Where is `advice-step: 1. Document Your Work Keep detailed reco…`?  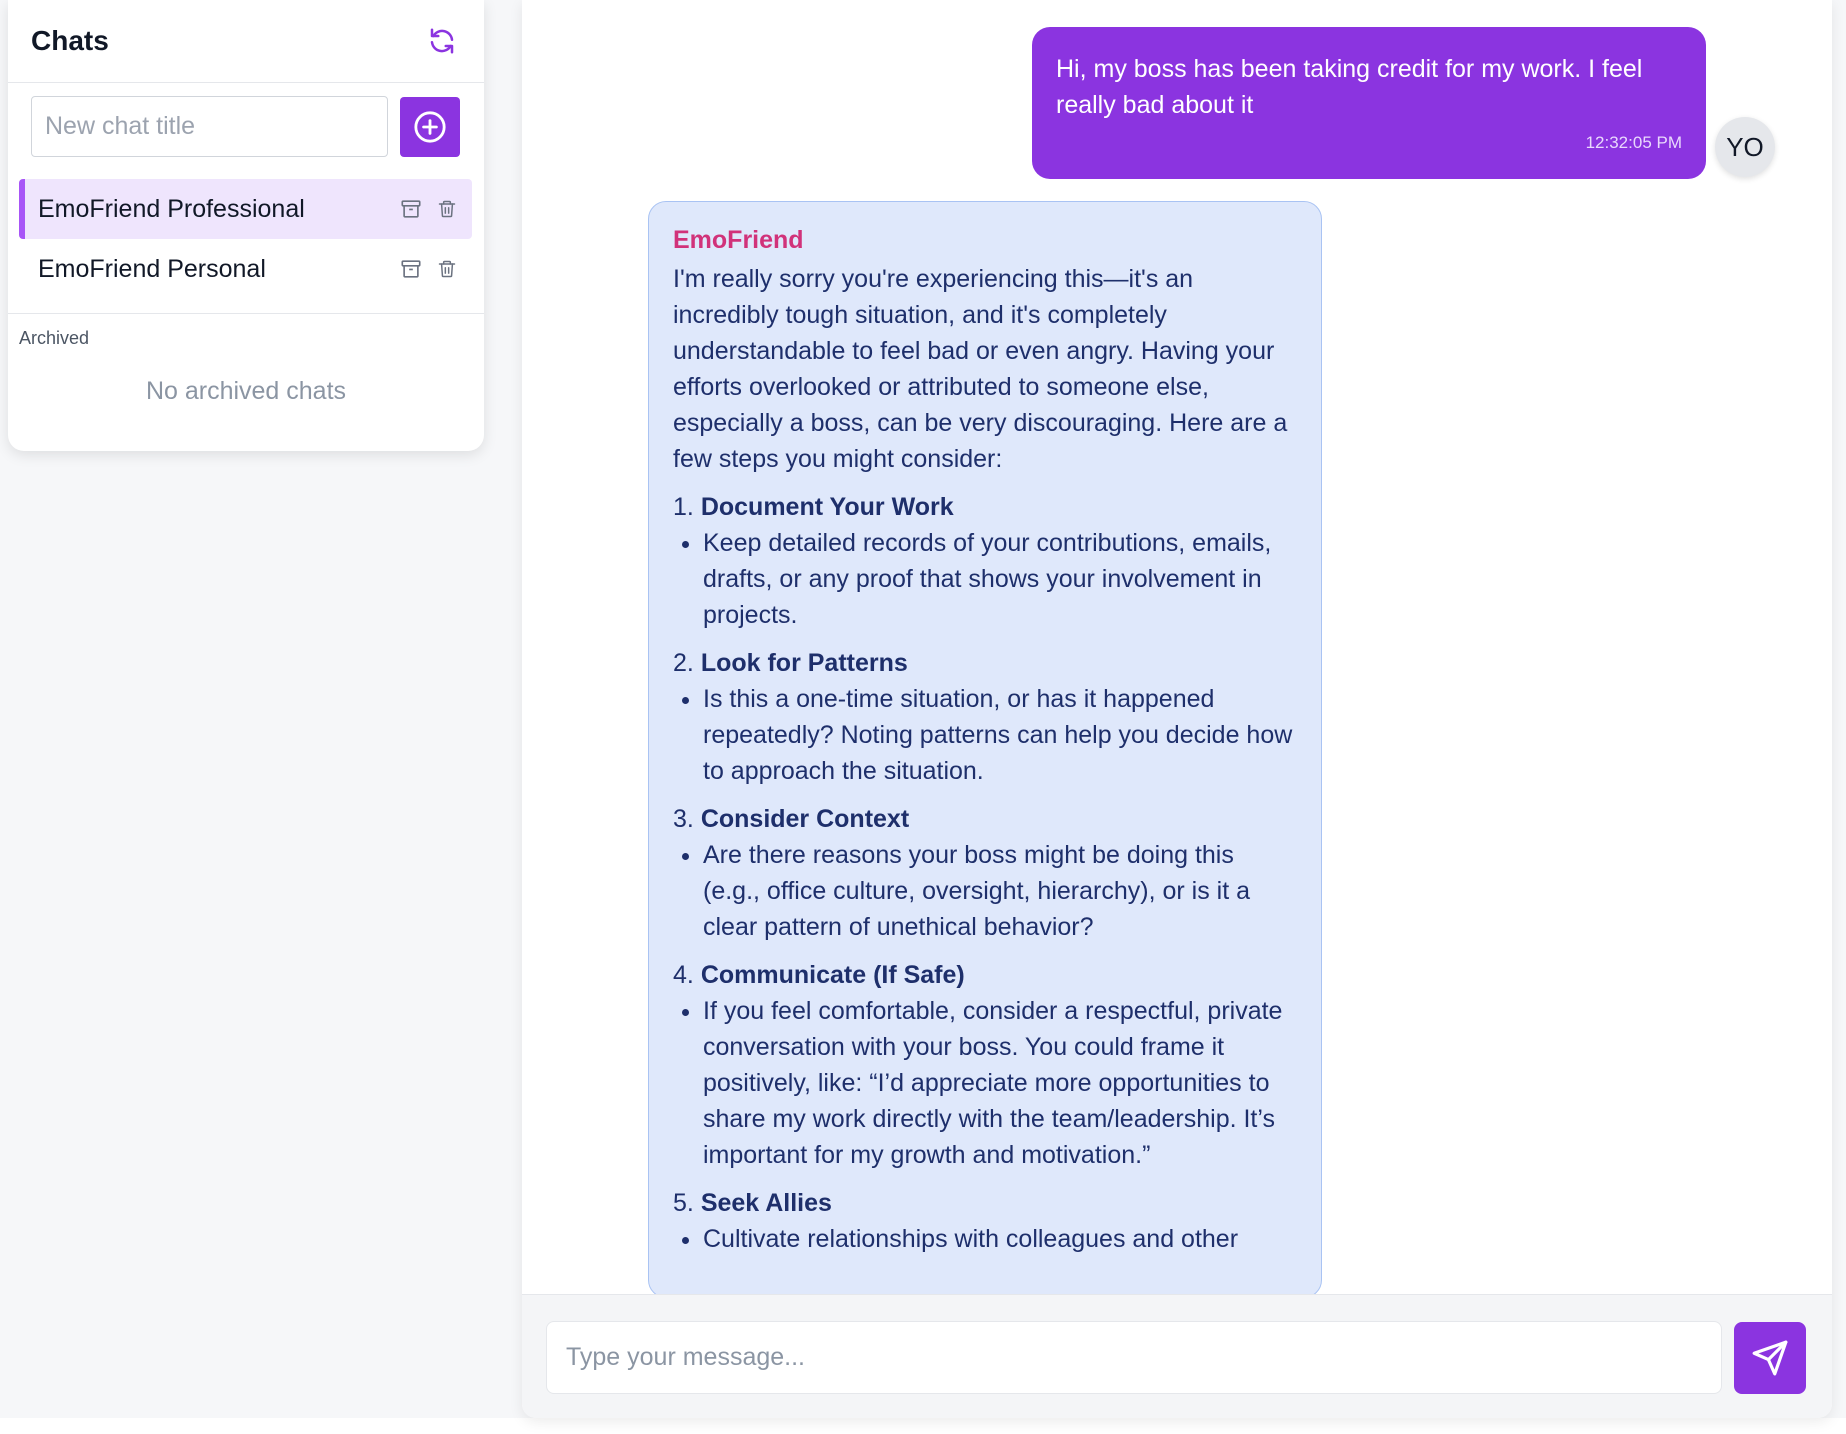
advice-step: 1. Document Your Work Keep detailed reco… is located at coordinates (985, 561).